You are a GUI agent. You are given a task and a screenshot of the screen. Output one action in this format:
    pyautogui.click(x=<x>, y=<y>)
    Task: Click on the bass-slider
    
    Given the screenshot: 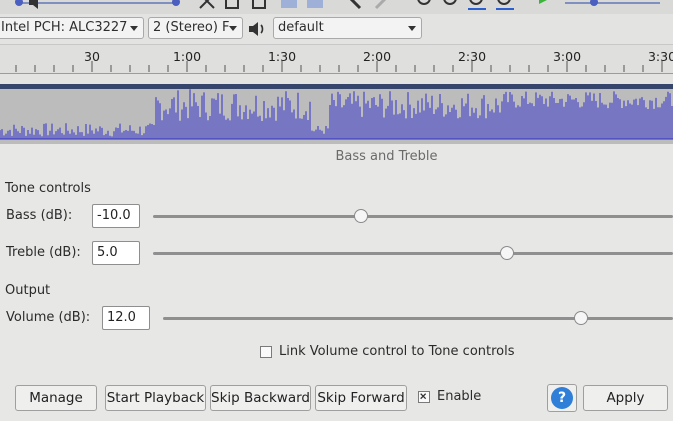 What is the action you would take?
    pyautogui.click(x=413, y=216)
    